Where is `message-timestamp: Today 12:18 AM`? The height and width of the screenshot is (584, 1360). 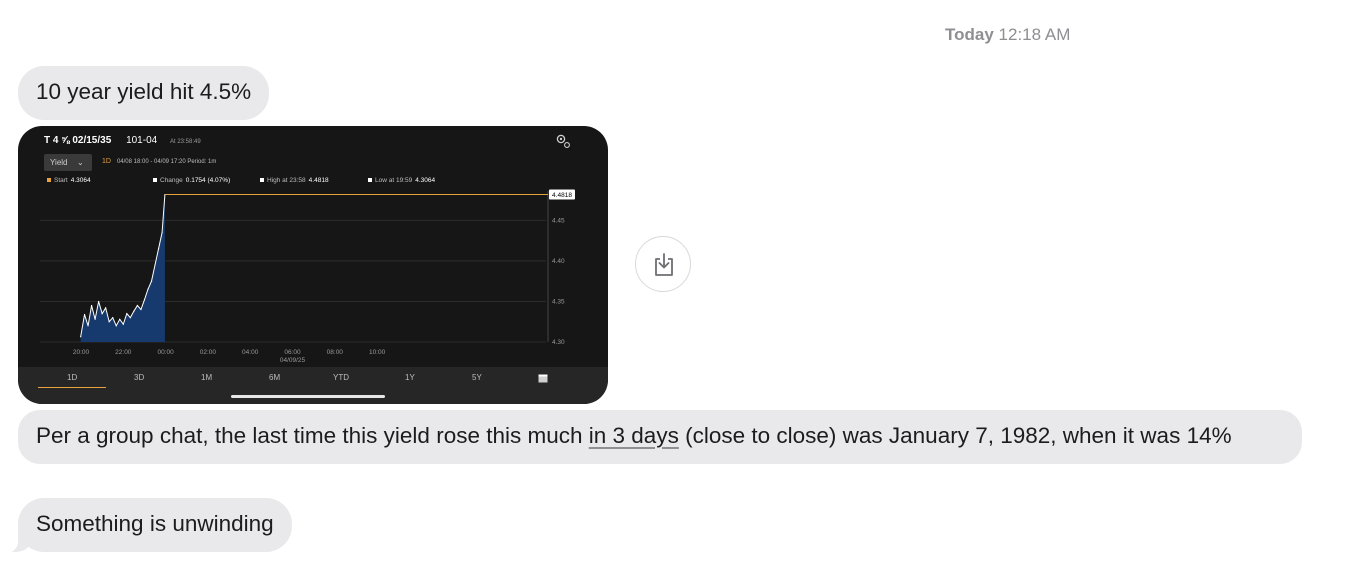 message-timestamp: Today 12:18 AM is located at coordinates (1008, 34).